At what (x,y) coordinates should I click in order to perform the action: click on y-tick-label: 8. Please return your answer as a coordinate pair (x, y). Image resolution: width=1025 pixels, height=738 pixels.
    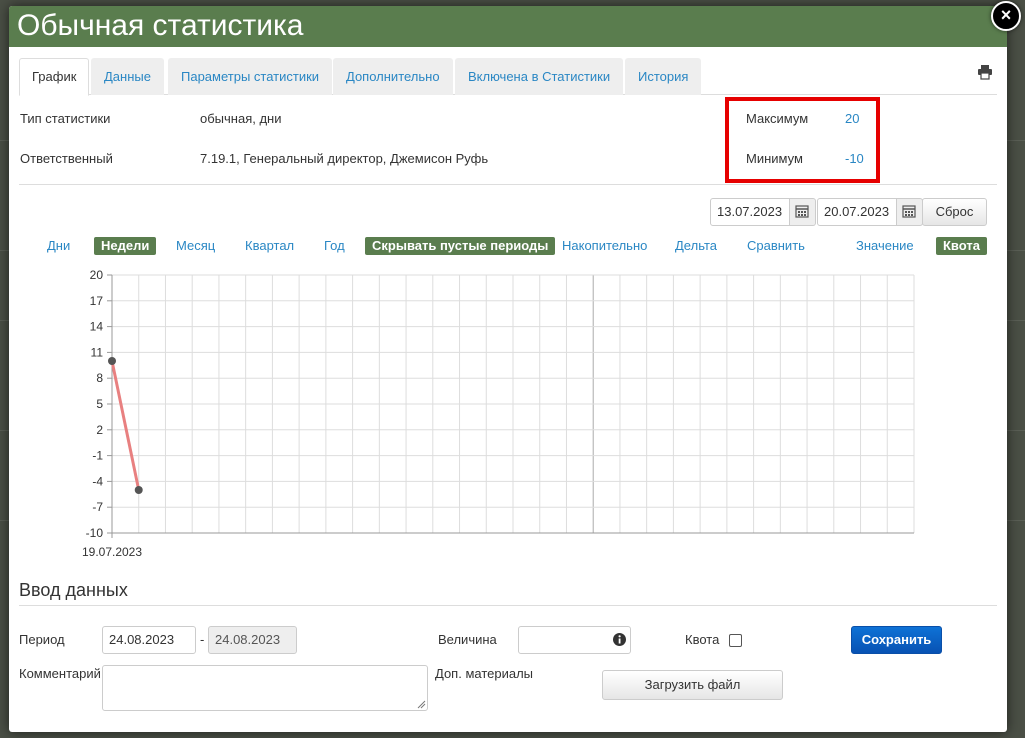
    Looking at the image, I should click on (99, 378).